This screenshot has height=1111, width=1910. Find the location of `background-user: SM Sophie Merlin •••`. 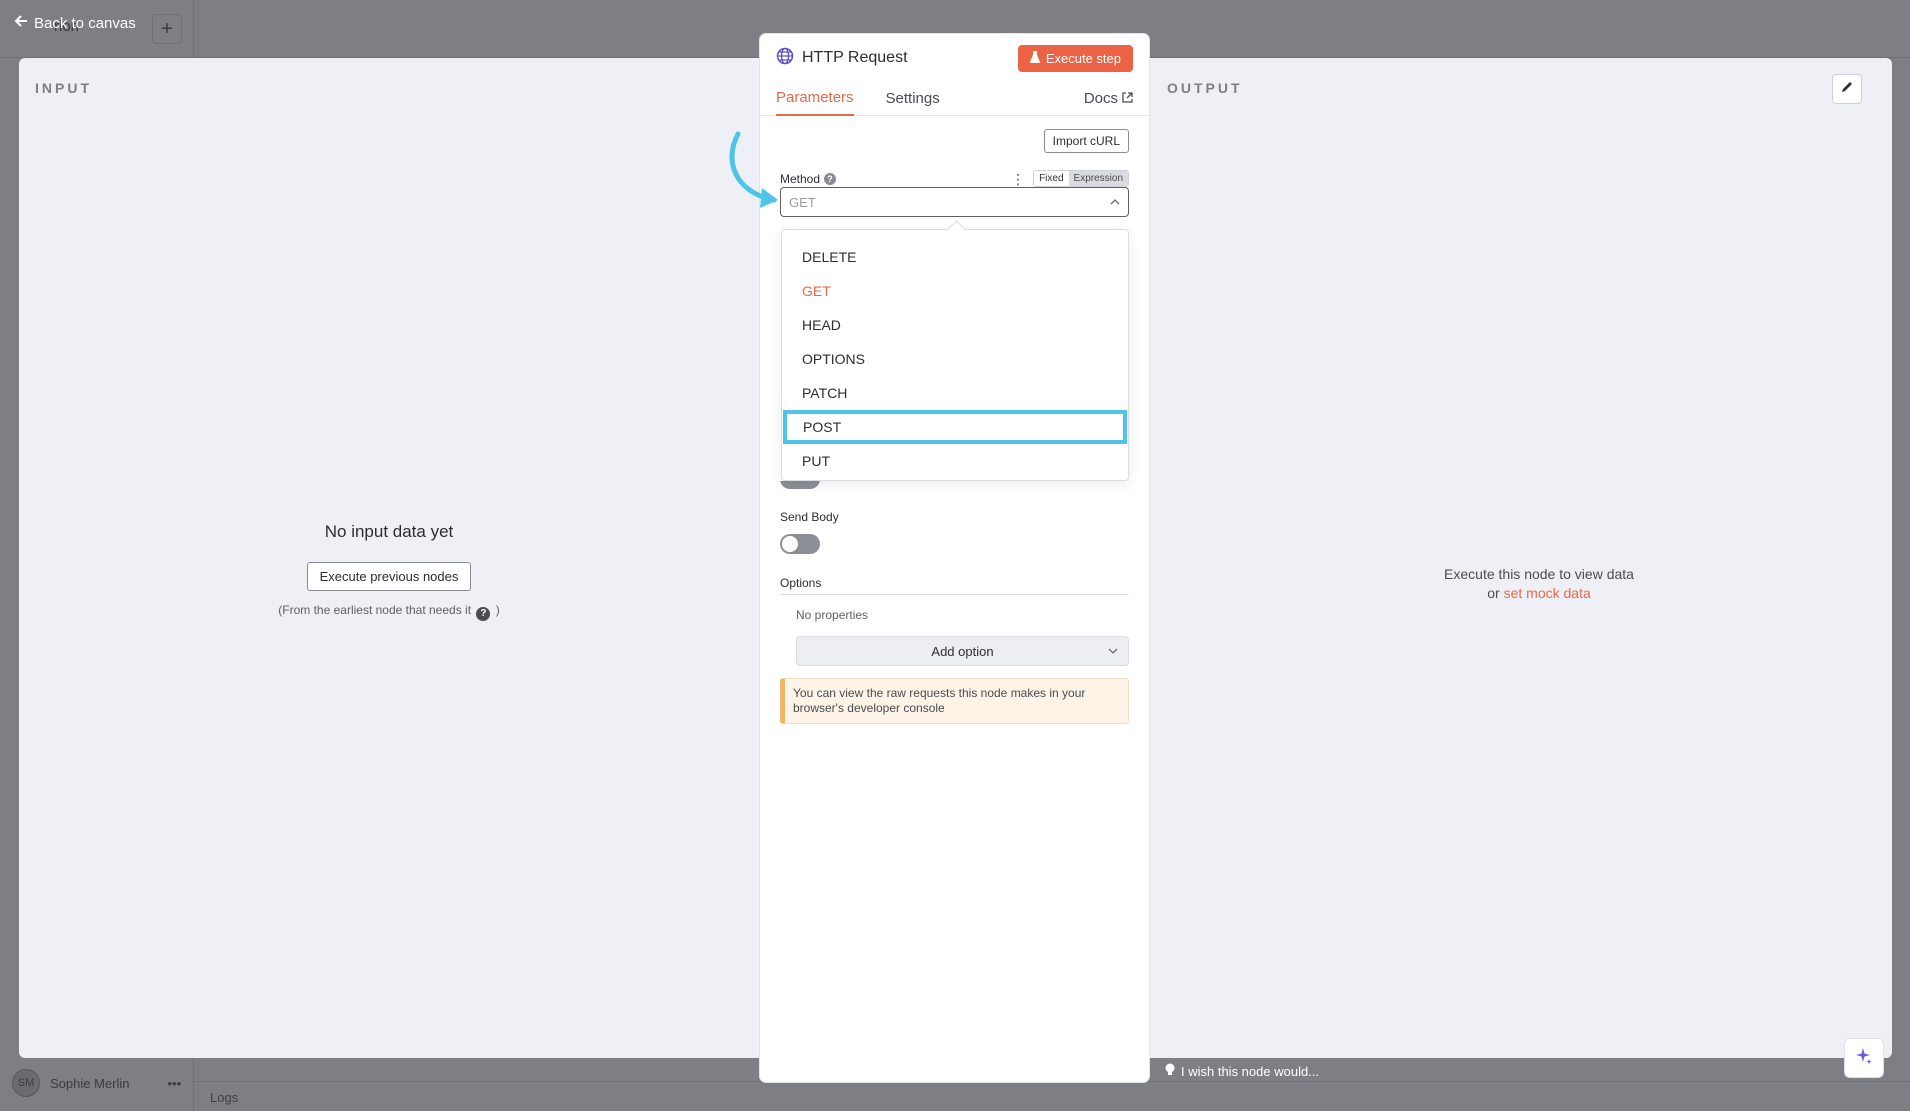

background-user: SM Sophie Merlin ••• is located at coordinates (96, 1083).